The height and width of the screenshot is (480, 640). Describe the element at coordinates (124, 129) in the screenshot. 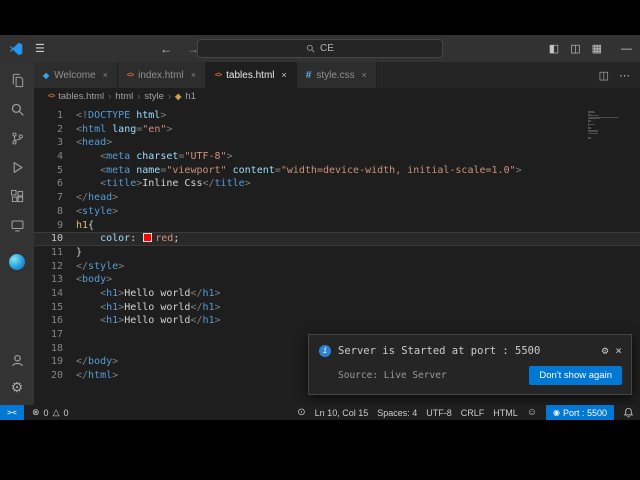

I see `code-text: <html lang="en">` at that location.